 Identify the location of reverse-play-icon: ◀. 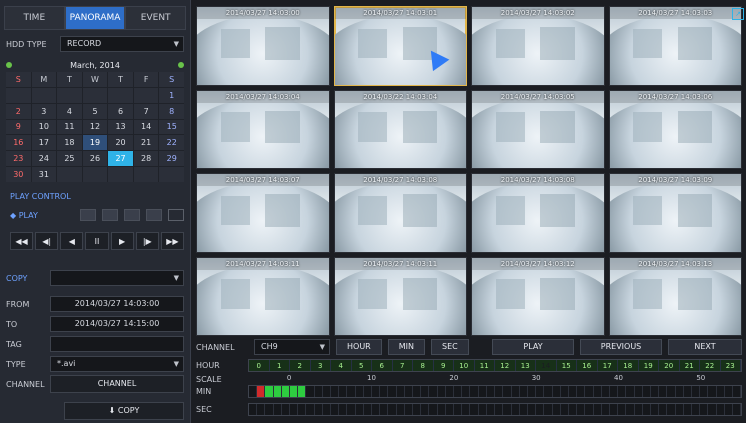
(72, 241).